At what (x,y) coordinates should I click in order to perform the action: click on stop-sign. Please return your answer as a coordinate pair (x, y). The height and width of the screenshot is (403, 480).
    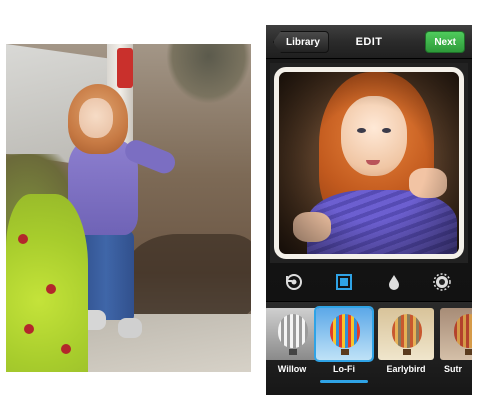
    Looking at the image, I should click on (125, 68).